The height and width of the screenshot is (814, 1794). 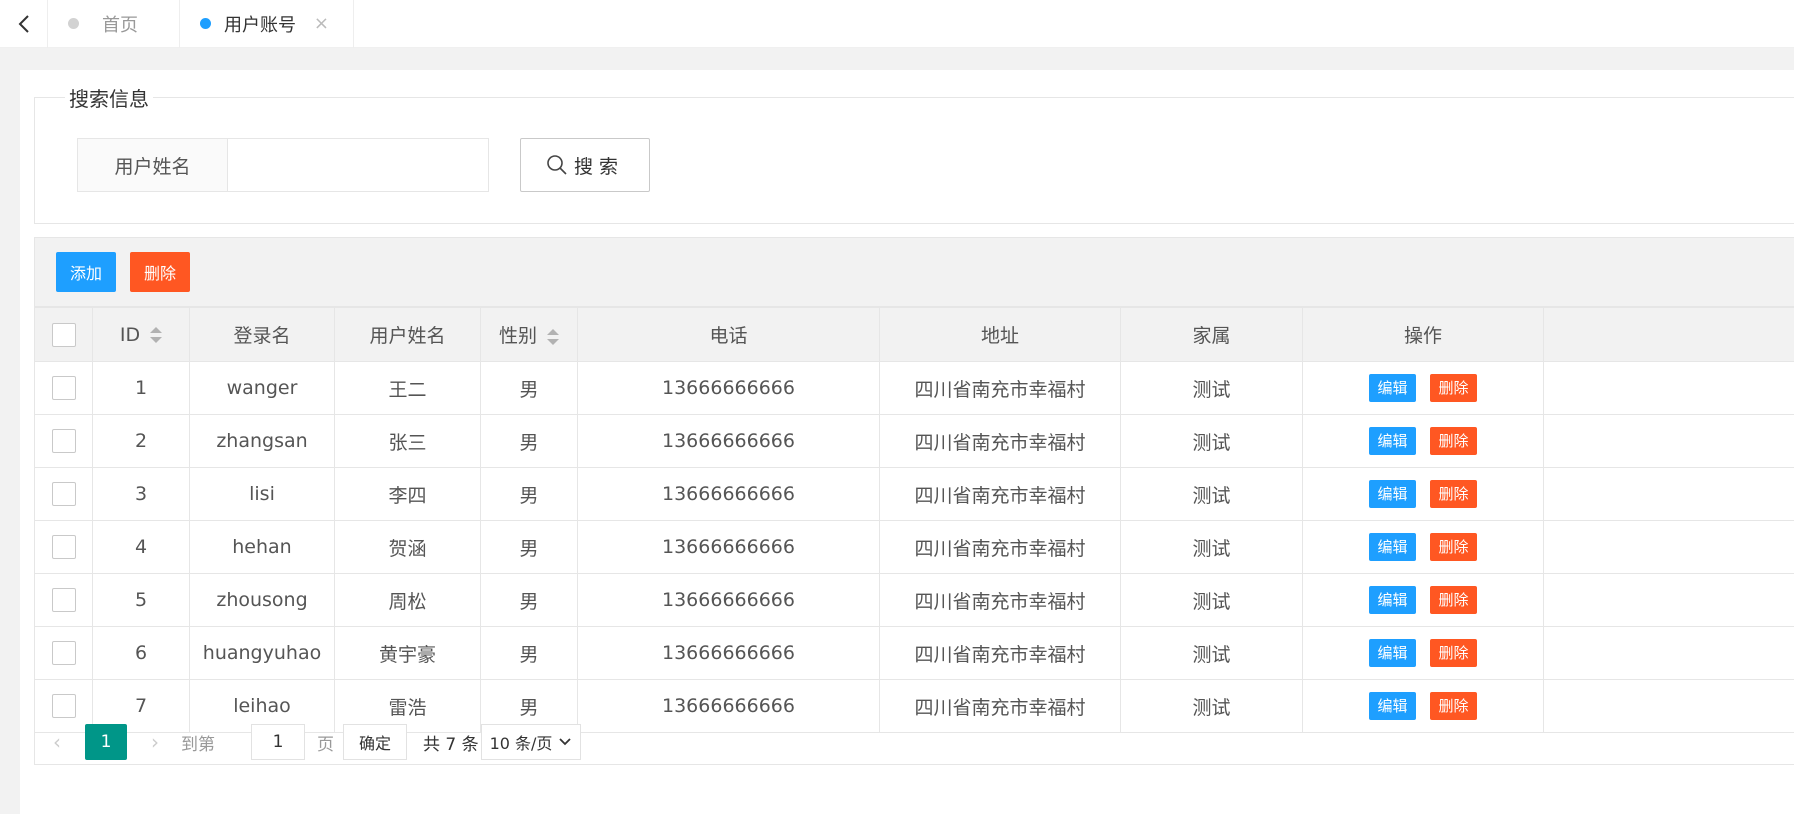 What do you see at coordinates (1423, 334) in the screenshot?
I see `column-header-actions: 操作` at bounding box center [1423, 334].